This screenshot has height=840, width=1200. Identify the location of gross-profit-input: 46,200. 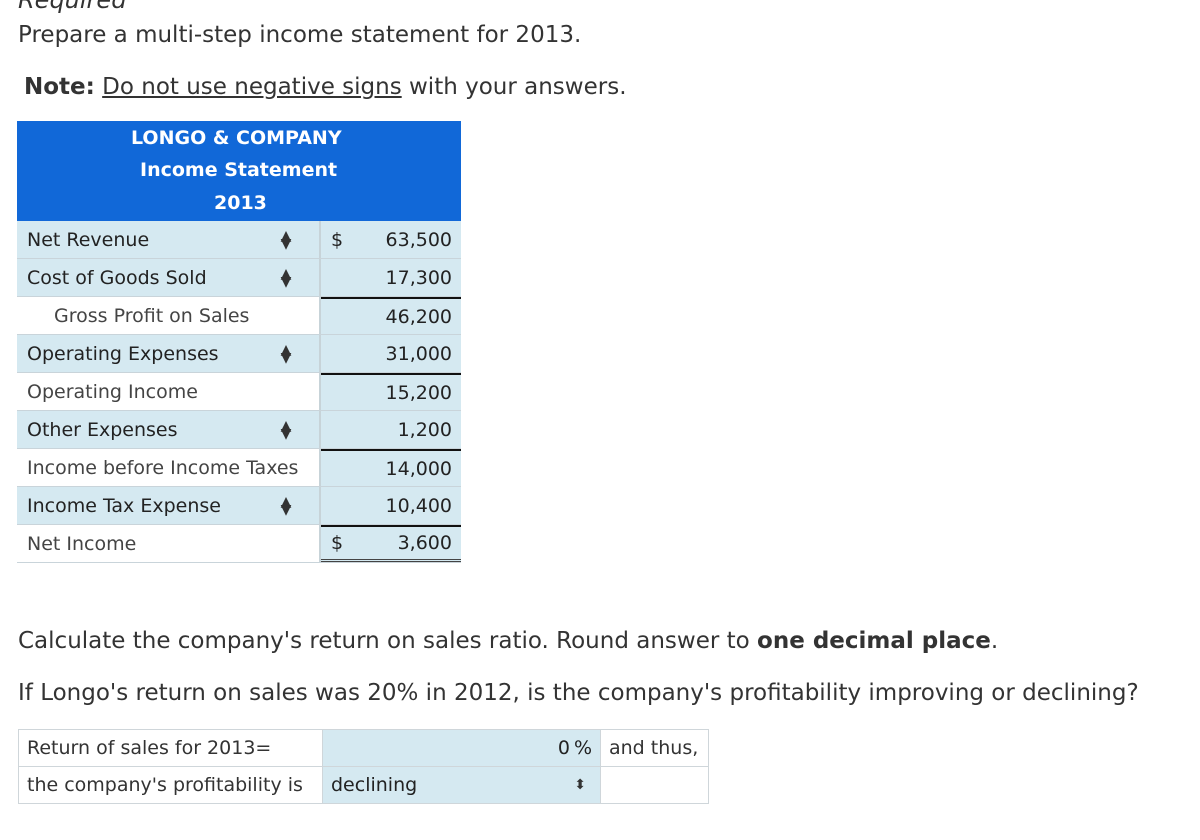
(391, 315).